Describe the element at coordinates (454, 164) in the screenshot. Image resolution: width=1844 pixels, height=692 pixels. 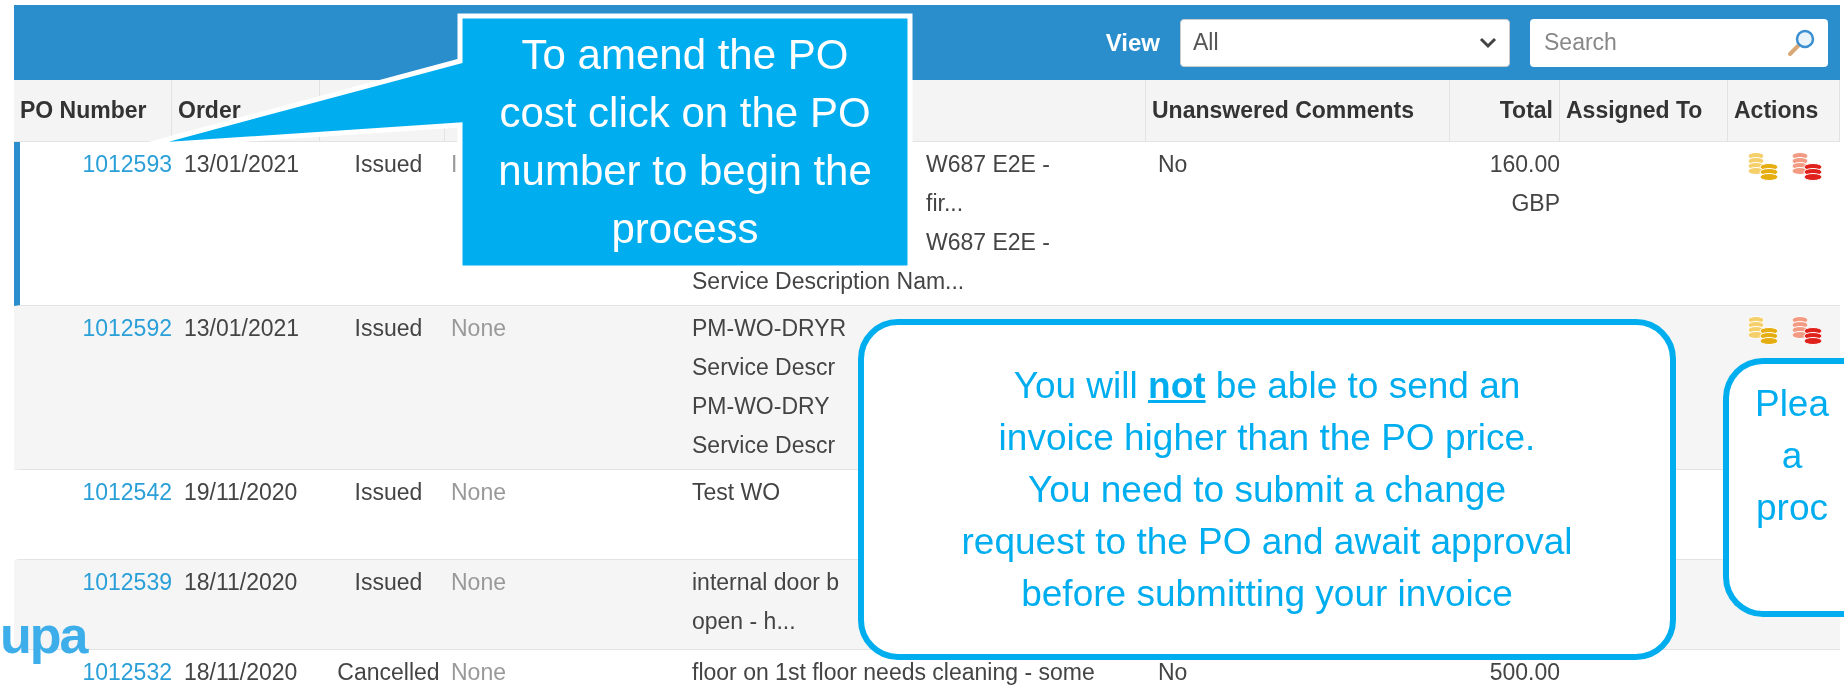
I see `table-cell: I` at that location.